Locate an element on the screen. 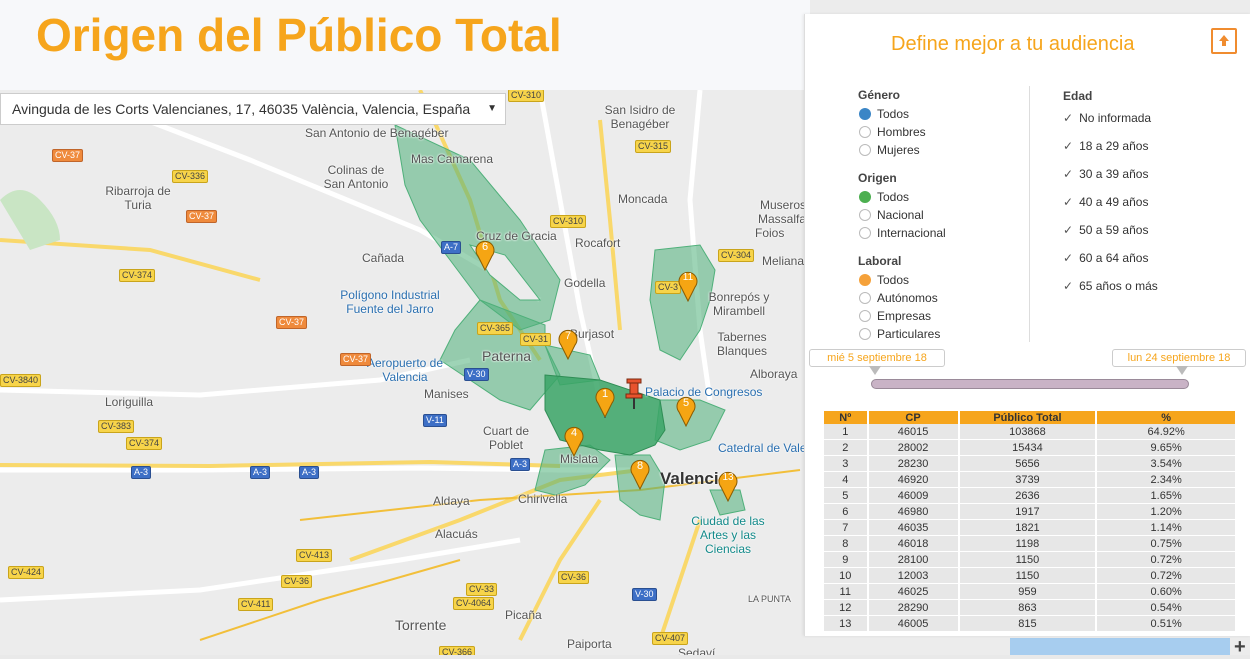  date-range-slider is located at coordinates (1030, 384).